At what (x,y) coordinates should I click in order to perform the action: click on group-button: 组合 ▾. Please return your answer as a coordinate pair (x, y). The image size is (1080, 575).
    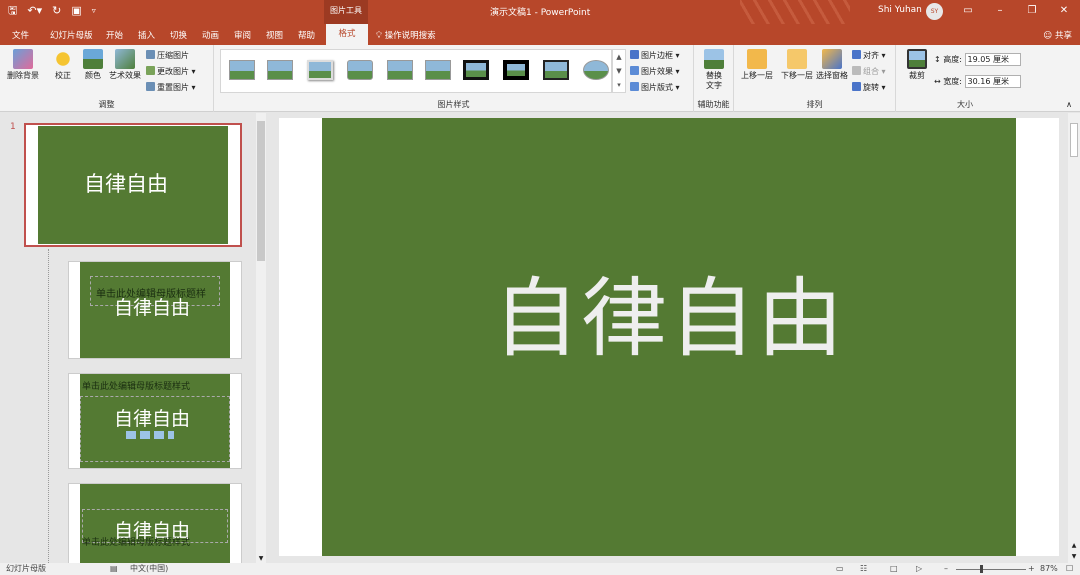
    Looking at the image, I should click on (869, 71).